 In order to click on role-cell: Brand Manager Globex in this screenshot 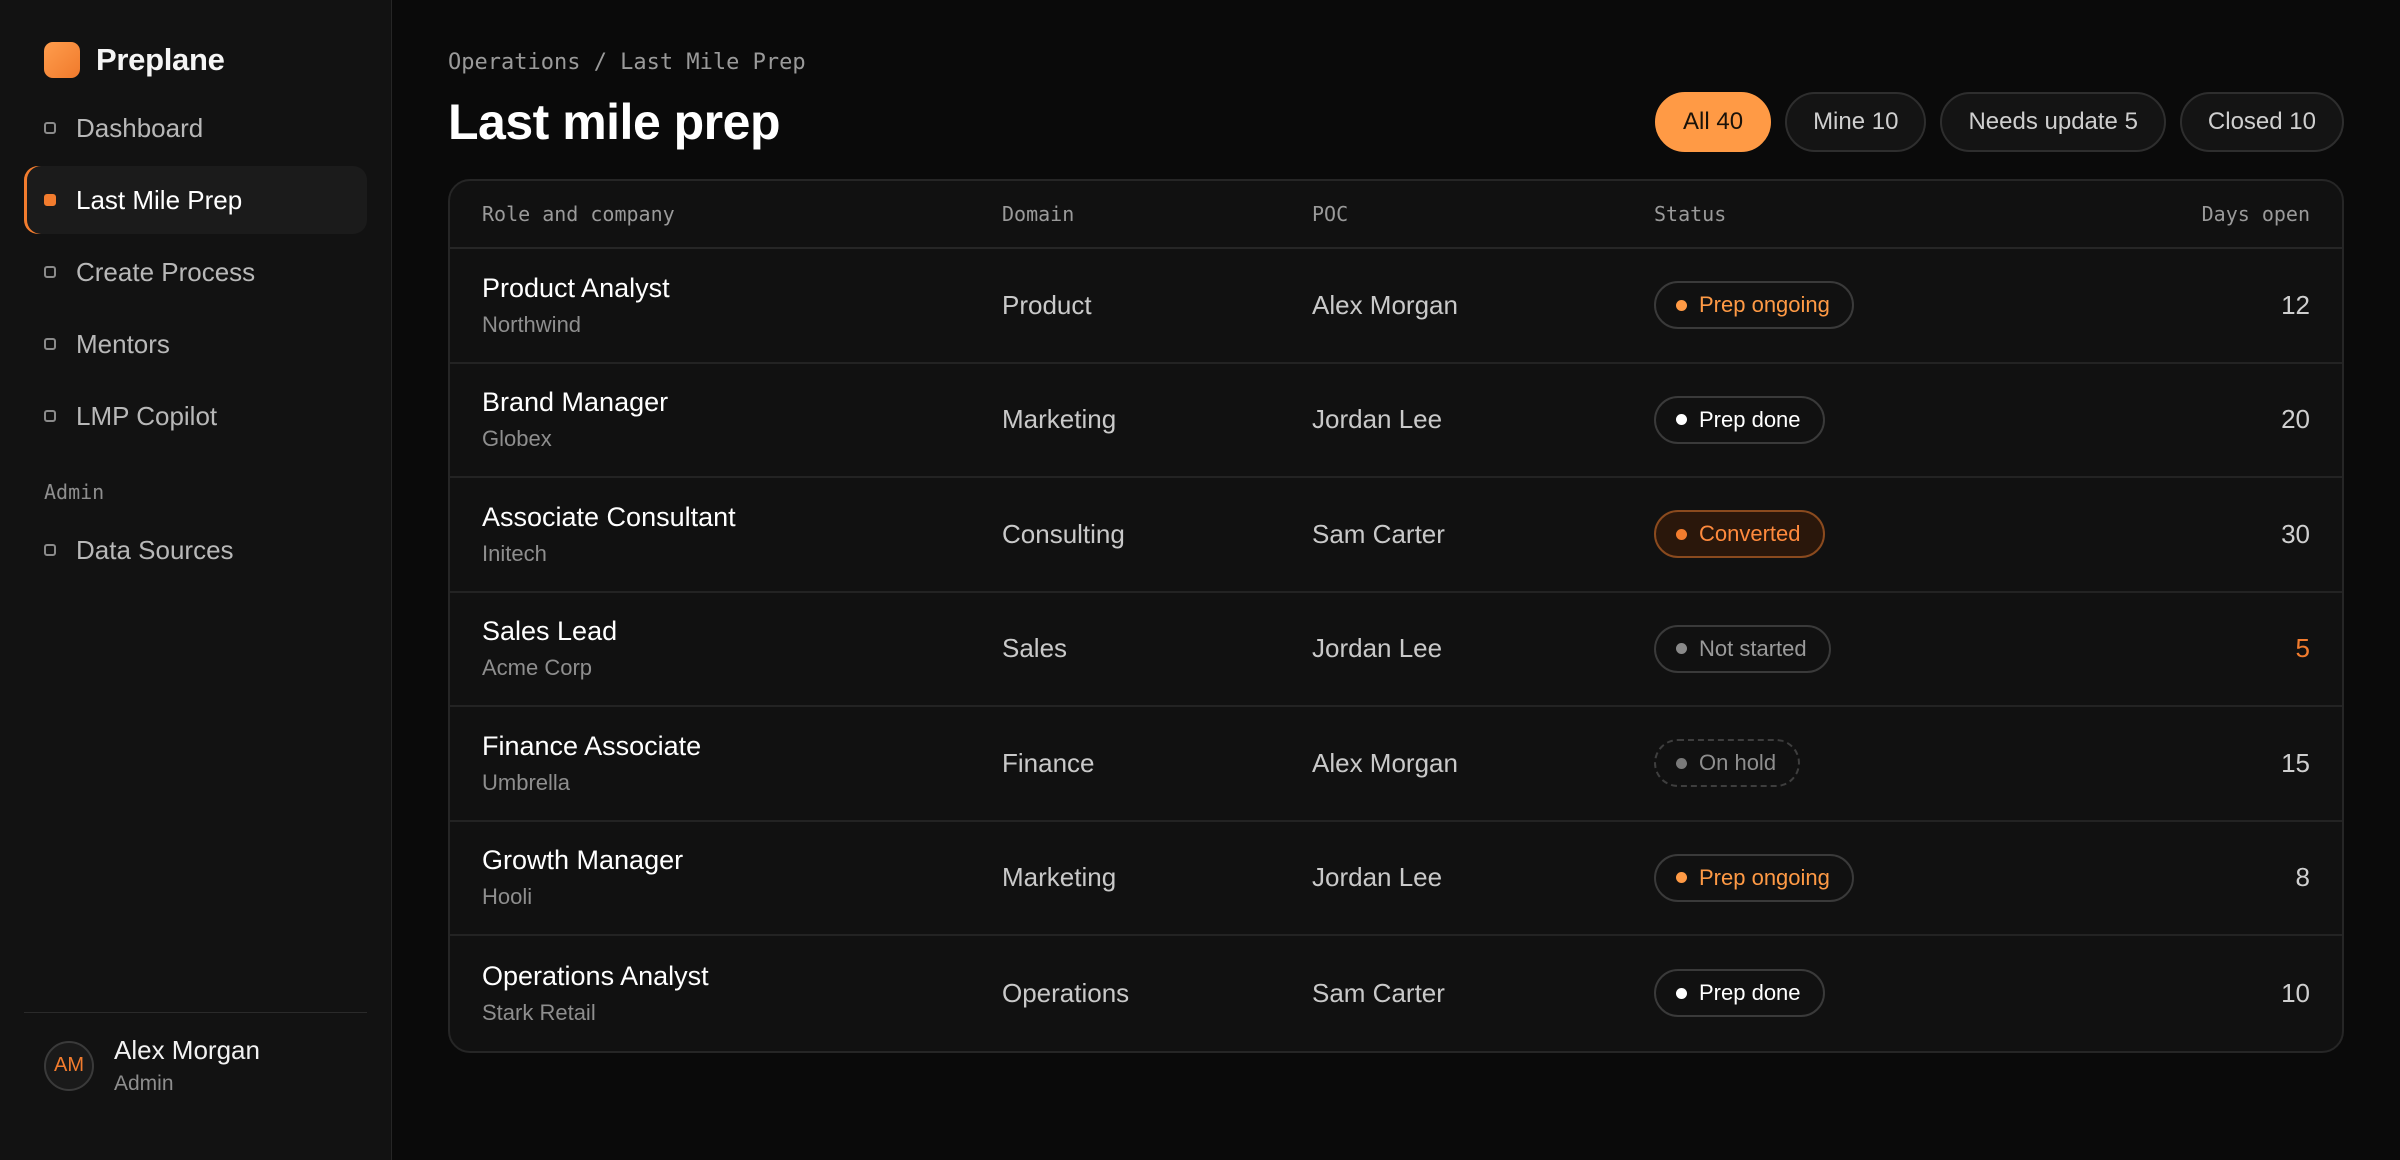, I will do `click(742, 419)`.